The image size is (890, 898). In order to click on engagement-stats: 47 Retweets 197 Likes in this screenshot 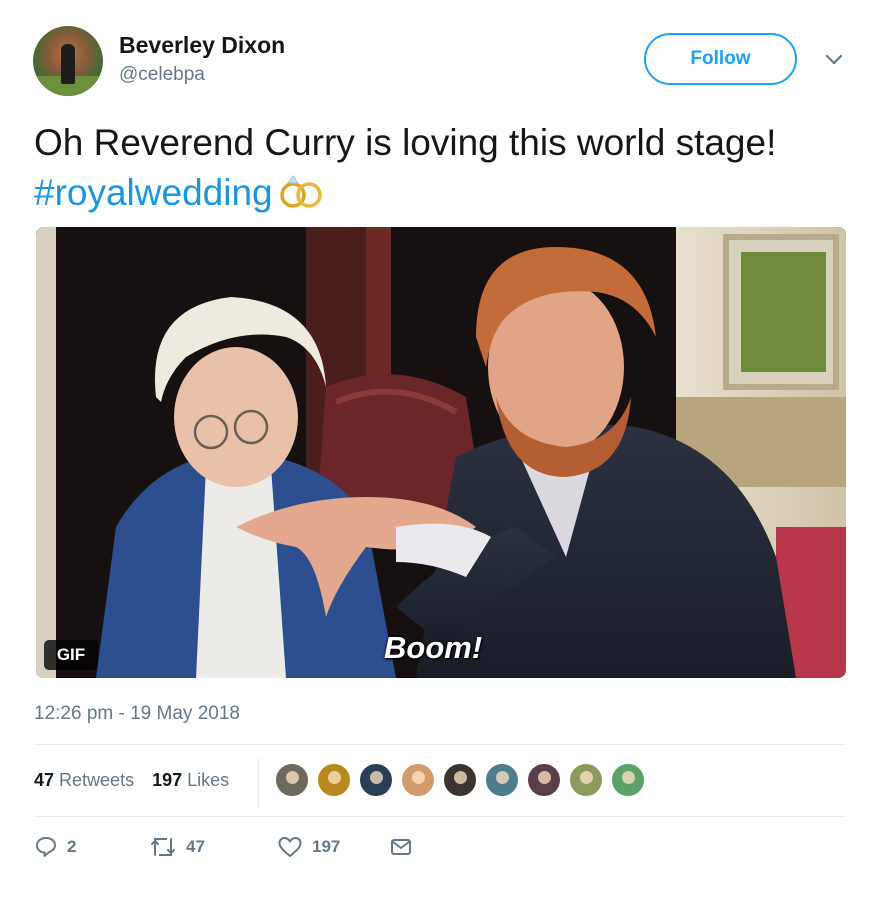, I will do `click(140, 780)`.